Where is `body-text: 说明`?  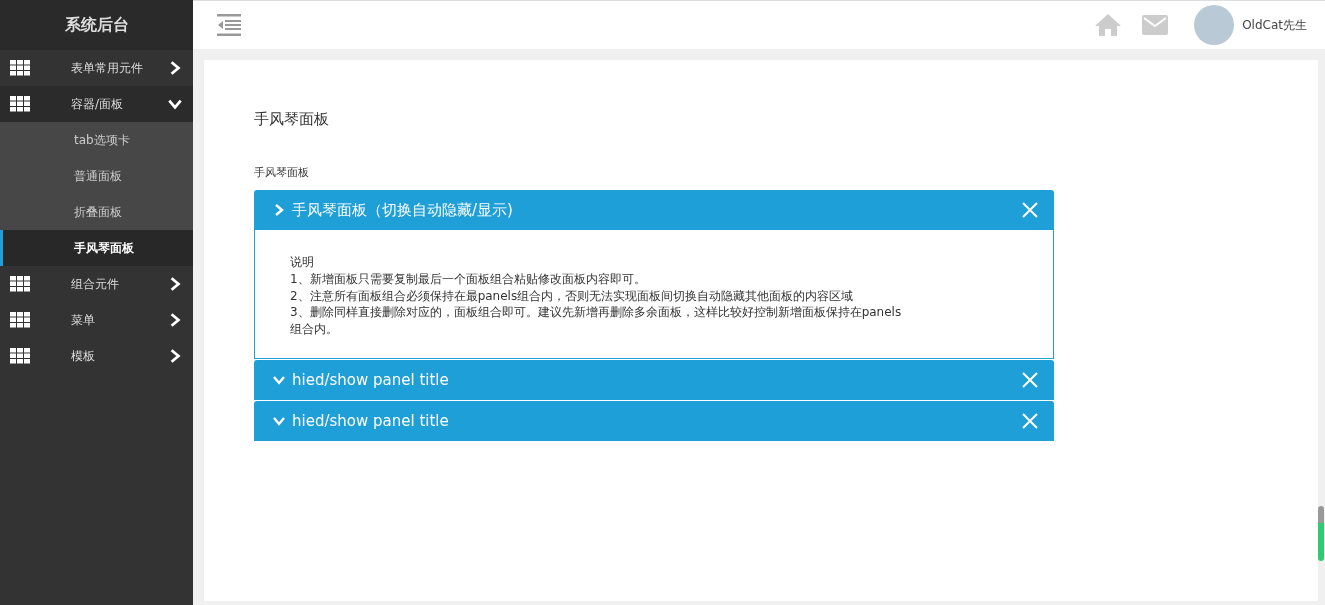
body-text: 说明 is located at coordinates (302, 262).